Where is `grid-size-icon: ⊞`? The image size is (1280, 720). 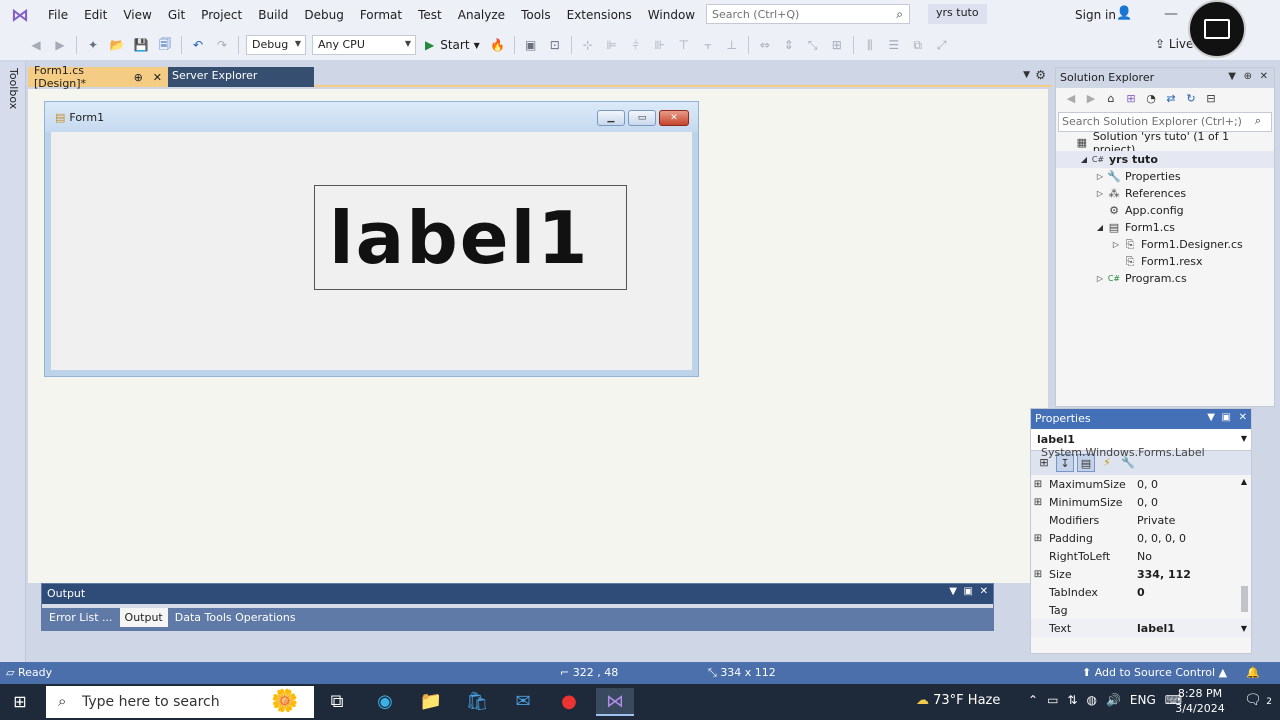 grid-size-icon: ⊞ is located at coordinates (837, 45).